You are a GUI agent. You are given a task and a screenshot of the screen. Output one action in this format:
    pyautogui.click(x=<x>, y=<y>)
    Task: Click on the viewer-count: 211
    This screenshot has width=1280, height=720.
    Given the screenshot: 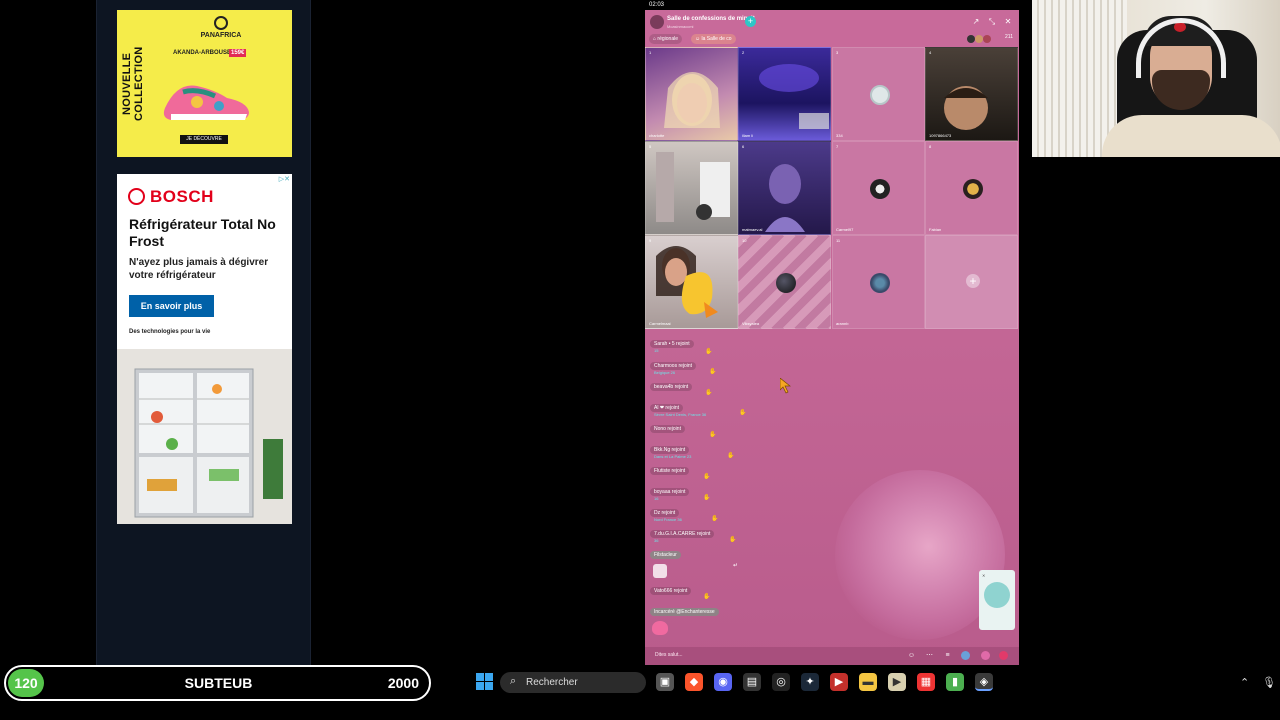 What is the action you would take?
    pyautogui.click(x=1009, y=37)
    